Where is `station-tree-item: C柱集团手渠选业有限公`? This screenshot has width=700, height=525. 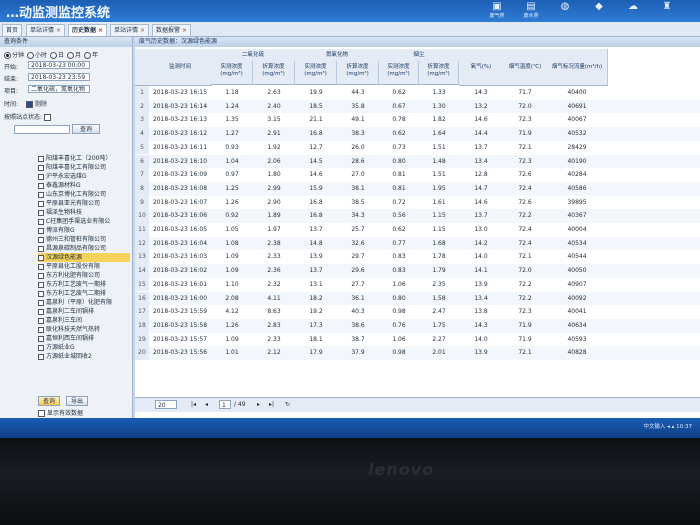
station-tree-item: C柱集团手渠选业有限公 is located at coordinates (84, 221).